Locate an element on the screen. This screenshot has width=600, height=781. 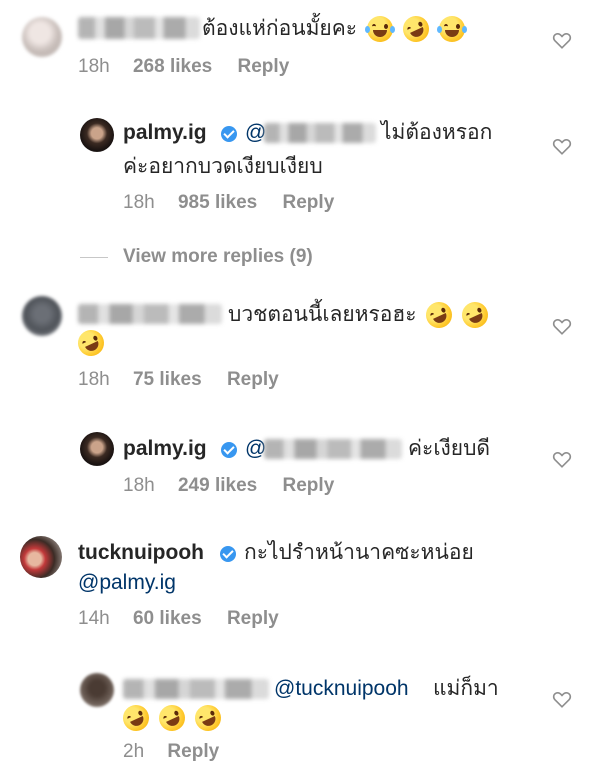
comment-meta: 14h 60 likes Reply is located at coordinates (178, 619).